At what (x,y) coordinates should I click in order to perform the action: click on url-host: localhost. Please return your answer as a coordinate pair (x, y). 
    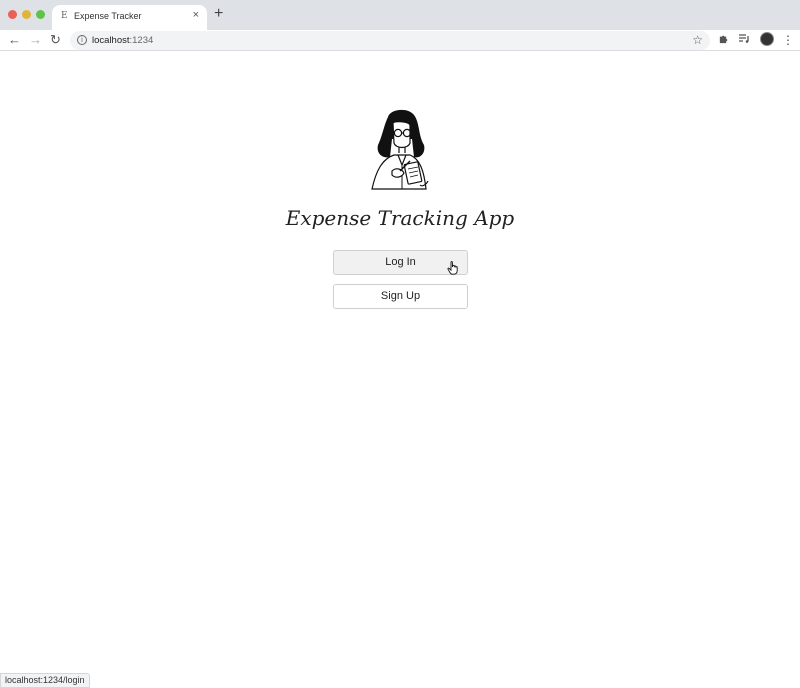
    Looking at the image, I should click on (111, 40).